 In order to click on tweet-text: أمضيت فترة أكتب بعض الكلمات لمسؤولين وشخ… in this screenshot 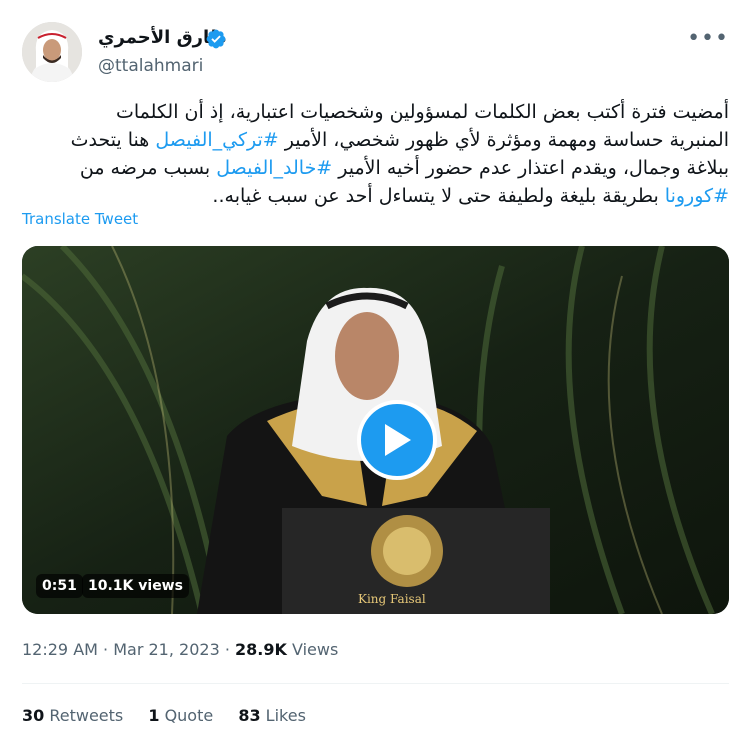, I will do `click(375, 154)`.